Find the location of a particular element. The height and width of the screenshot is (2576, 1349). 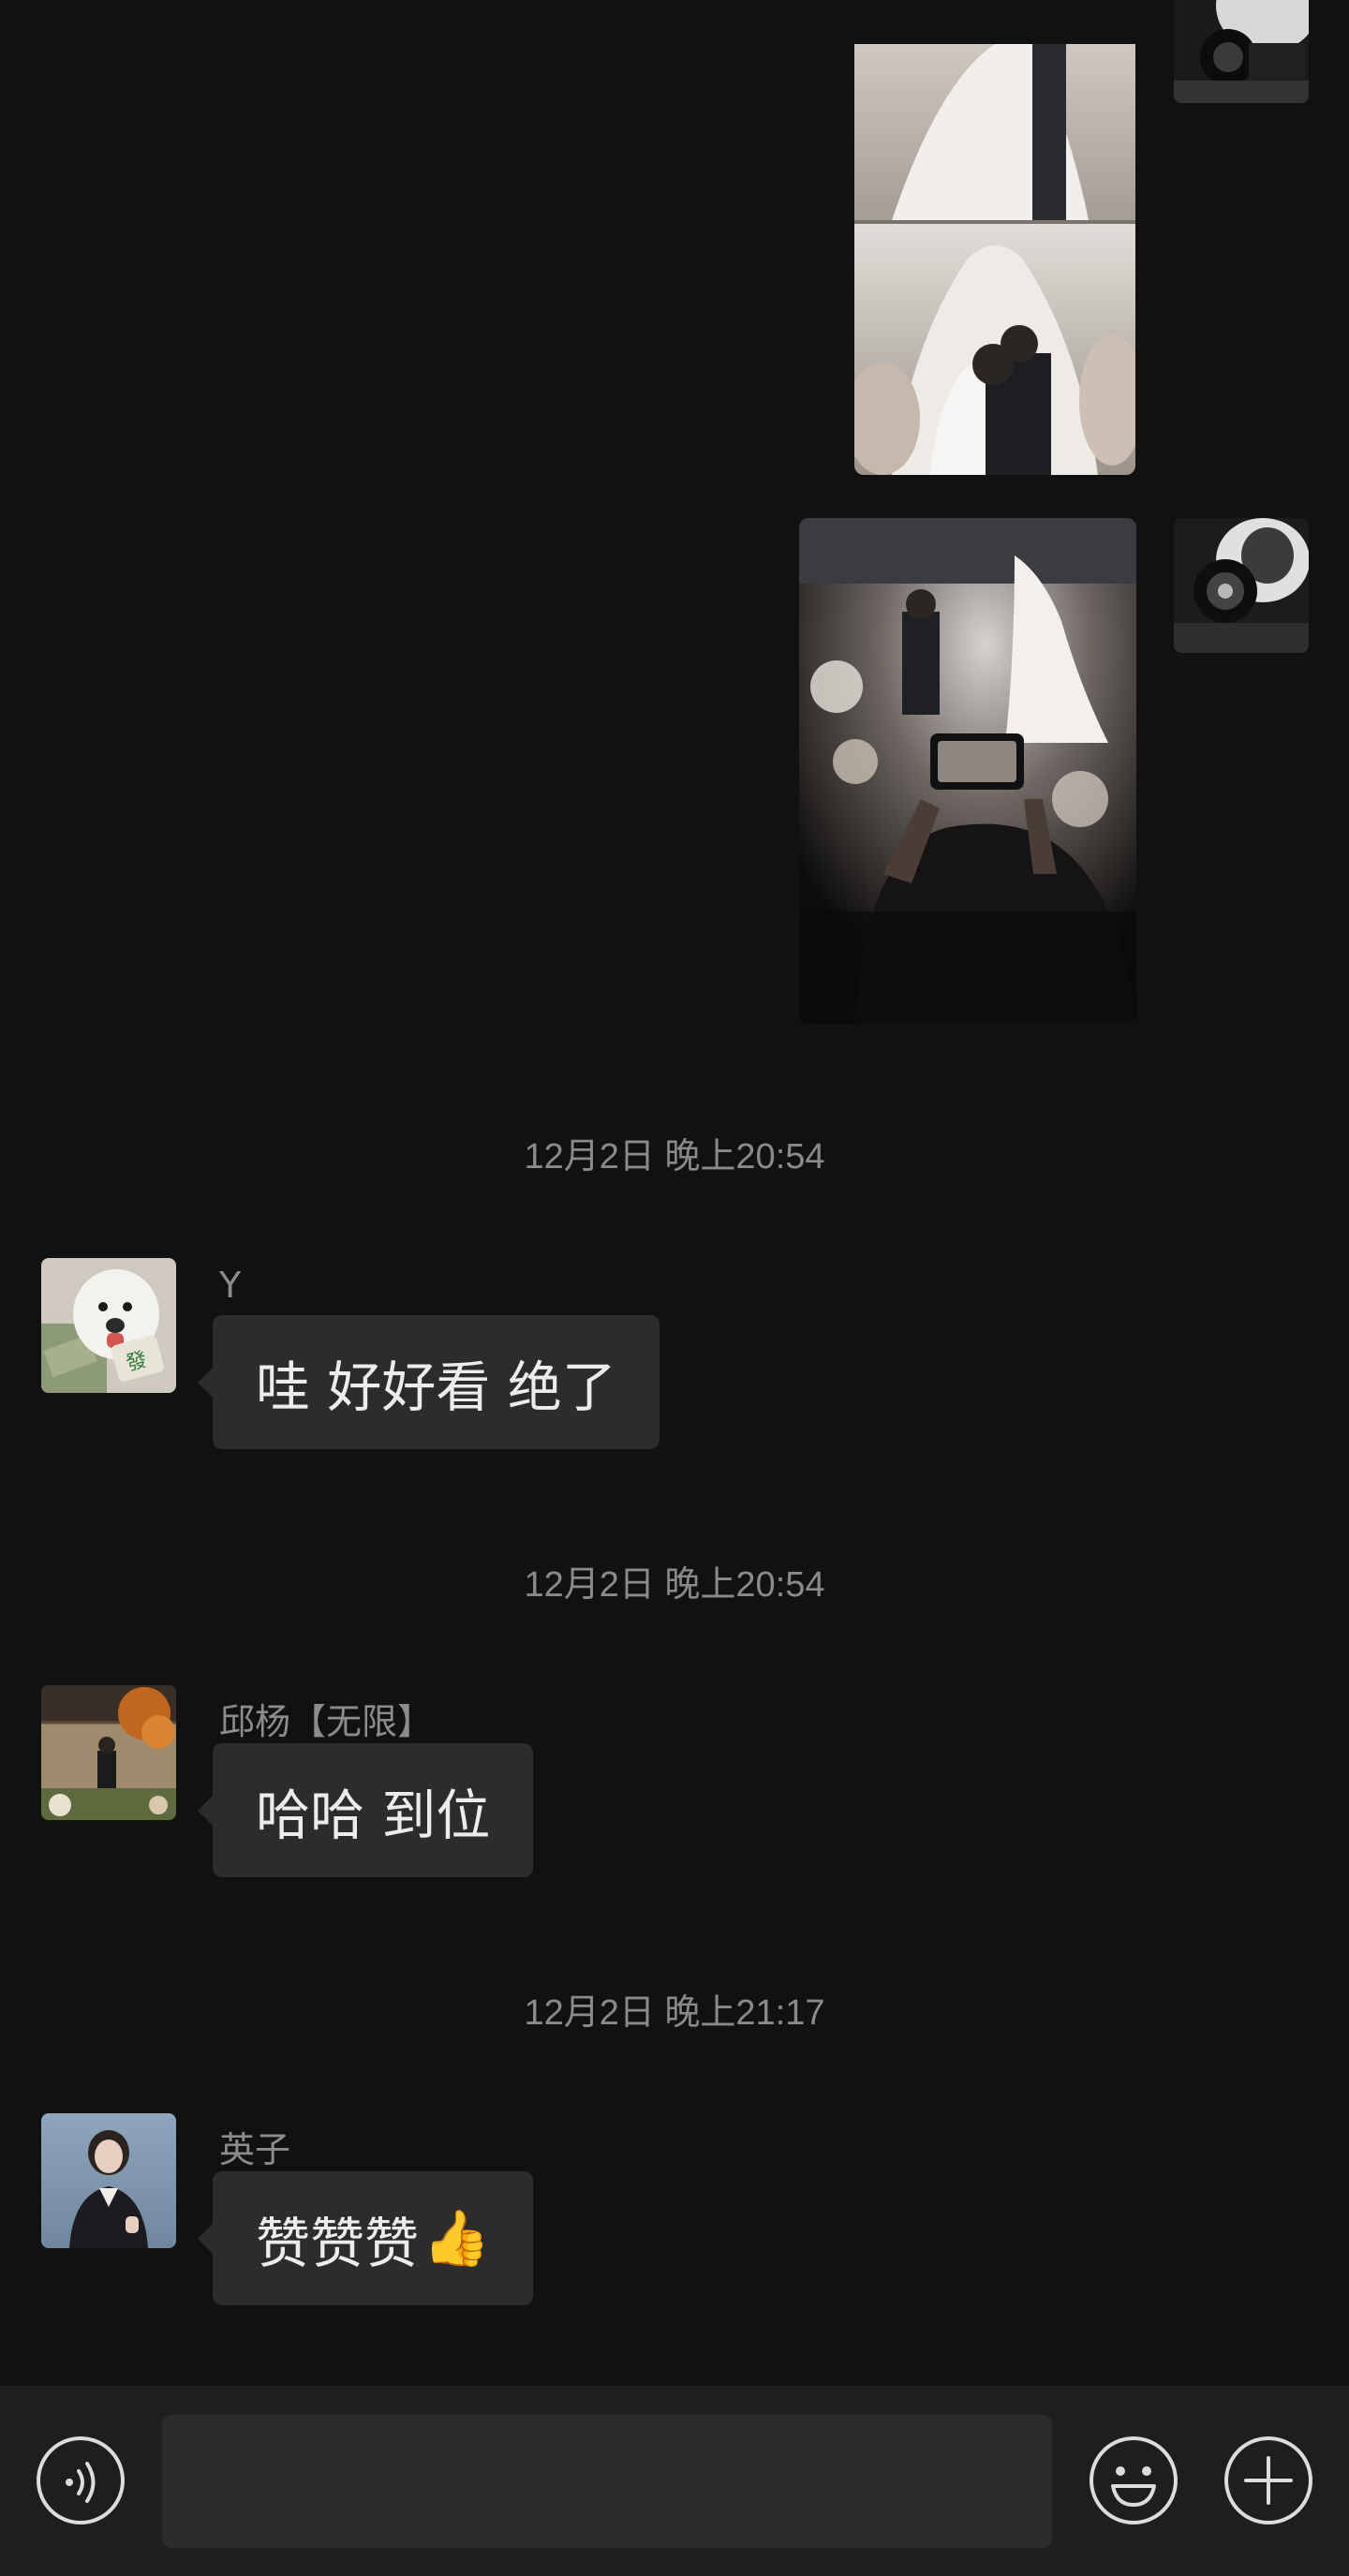

avatar-yingzi is located at coordinates (109, 2180).